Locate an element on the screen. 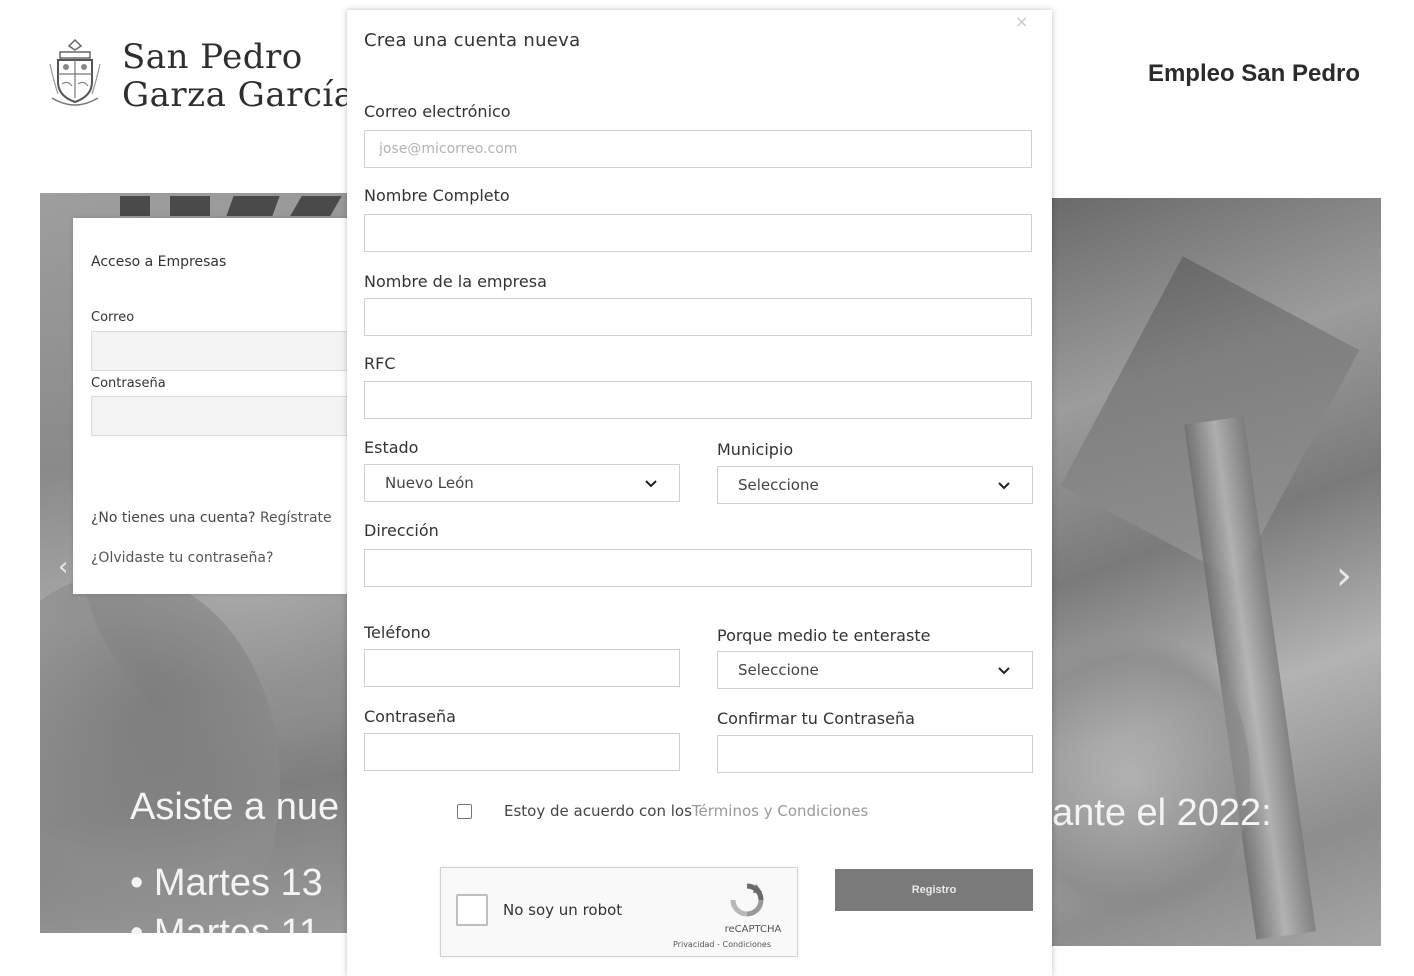  site-title: Empleo San Pedro is located at coordinates (1254, 74).